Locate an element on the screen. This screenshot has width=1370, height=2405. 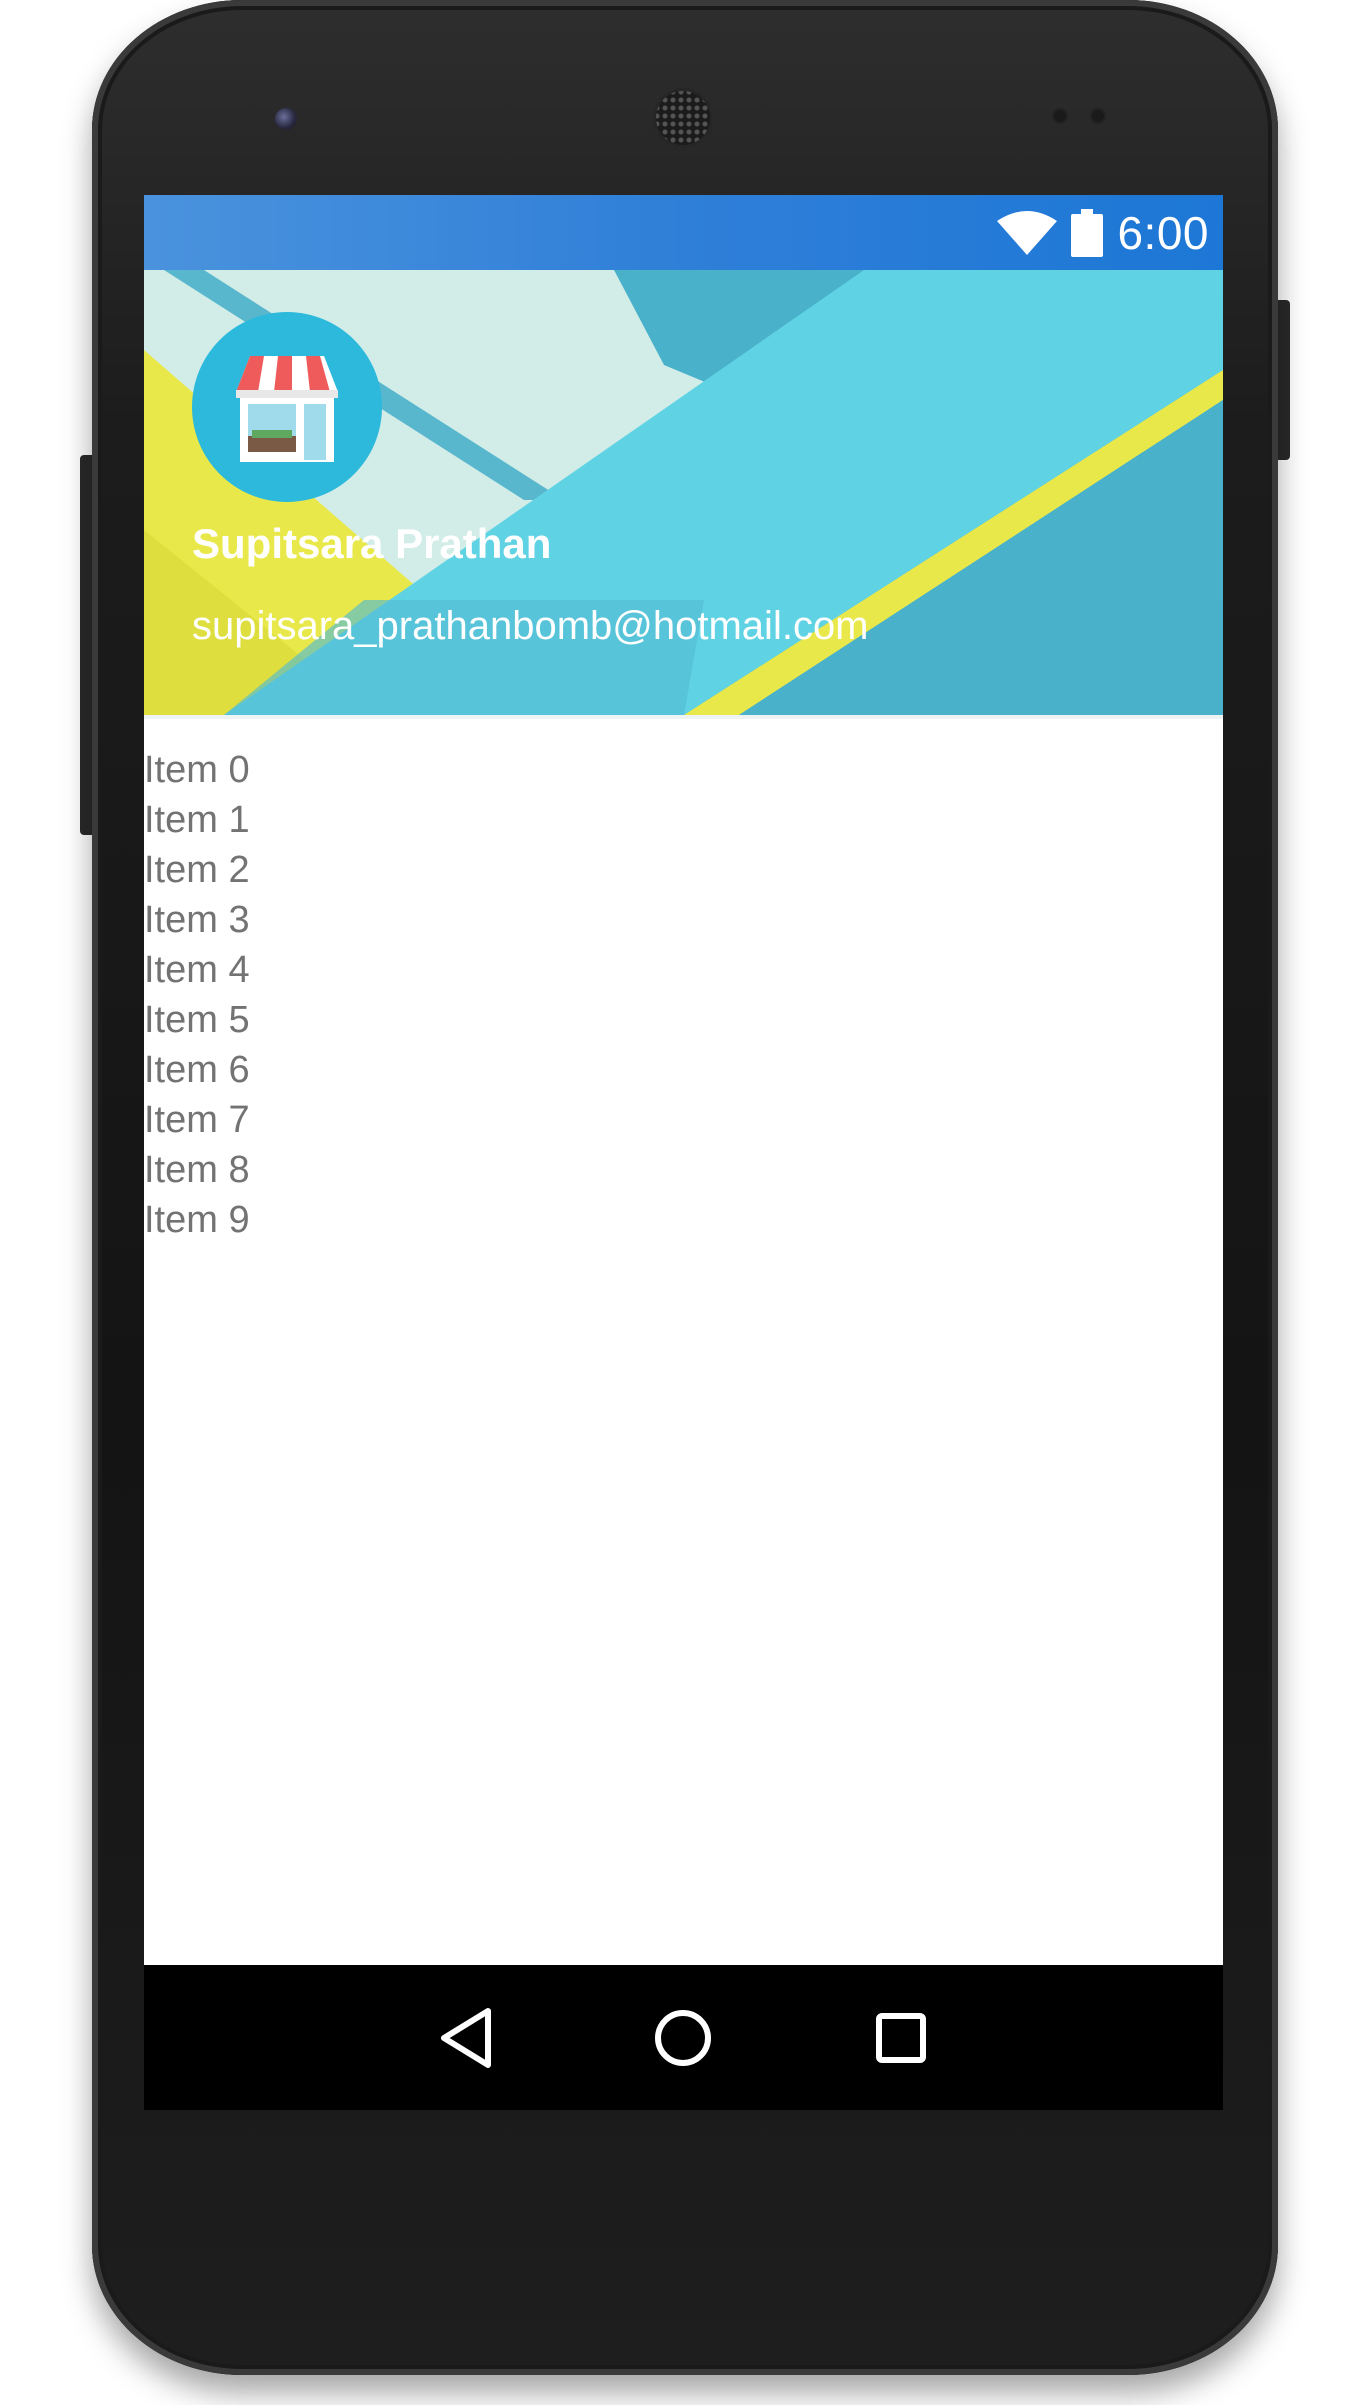
status-icons: 6:00 is located at coordinates (1103, 232).